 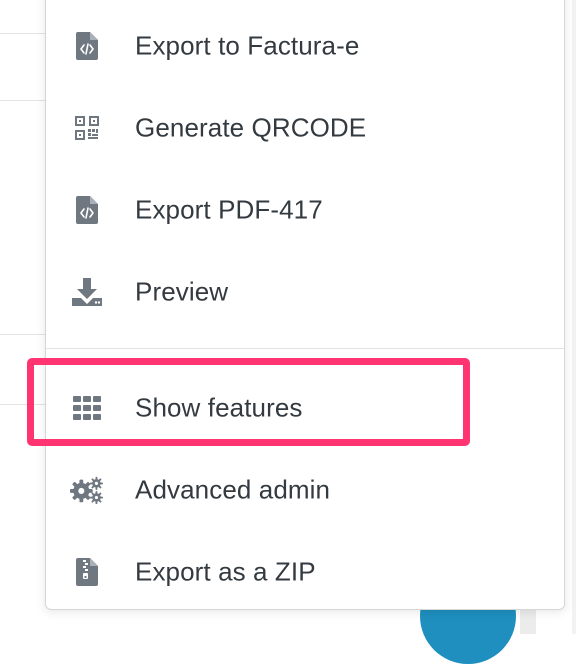 I want to click on menu-item-label: Show features, so click(x=219, y=407).